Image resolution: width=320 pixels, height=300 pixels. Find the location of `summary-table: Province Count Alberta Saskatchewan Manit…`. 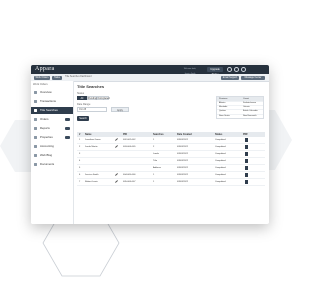

summary-table: Province Count Alberta Saskatchewan Manit… is located at coordinates (240, 107).